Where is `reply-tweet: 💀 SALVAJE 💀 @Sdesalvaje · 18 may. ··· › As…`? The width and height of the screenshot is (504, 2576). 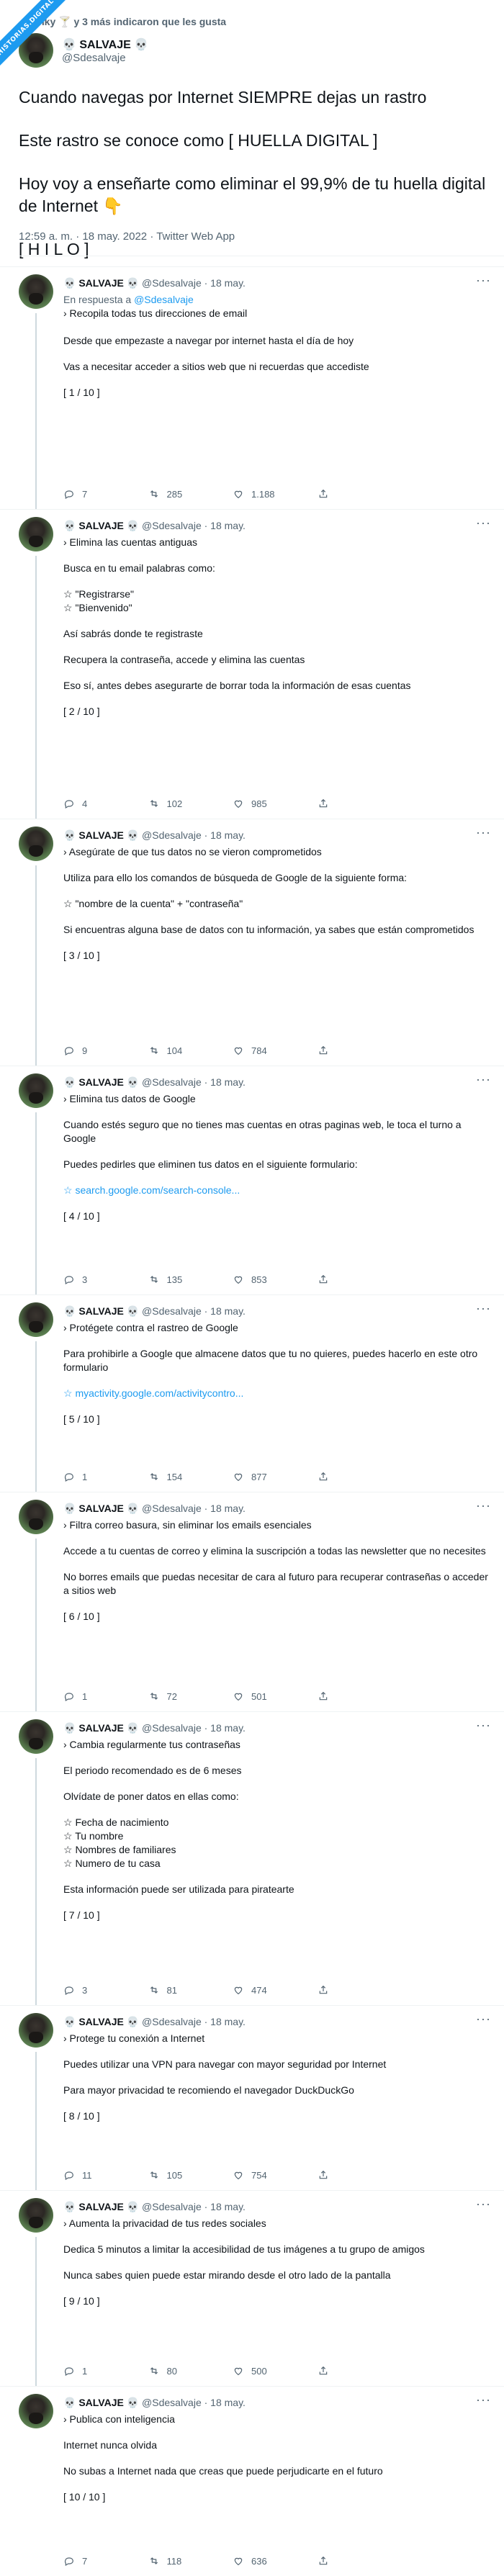 reply-tweet: 💀 SALVAJE 💀 @Sdesalvaje · 18 may. ··· › As… is located at coordinates (252, 942).